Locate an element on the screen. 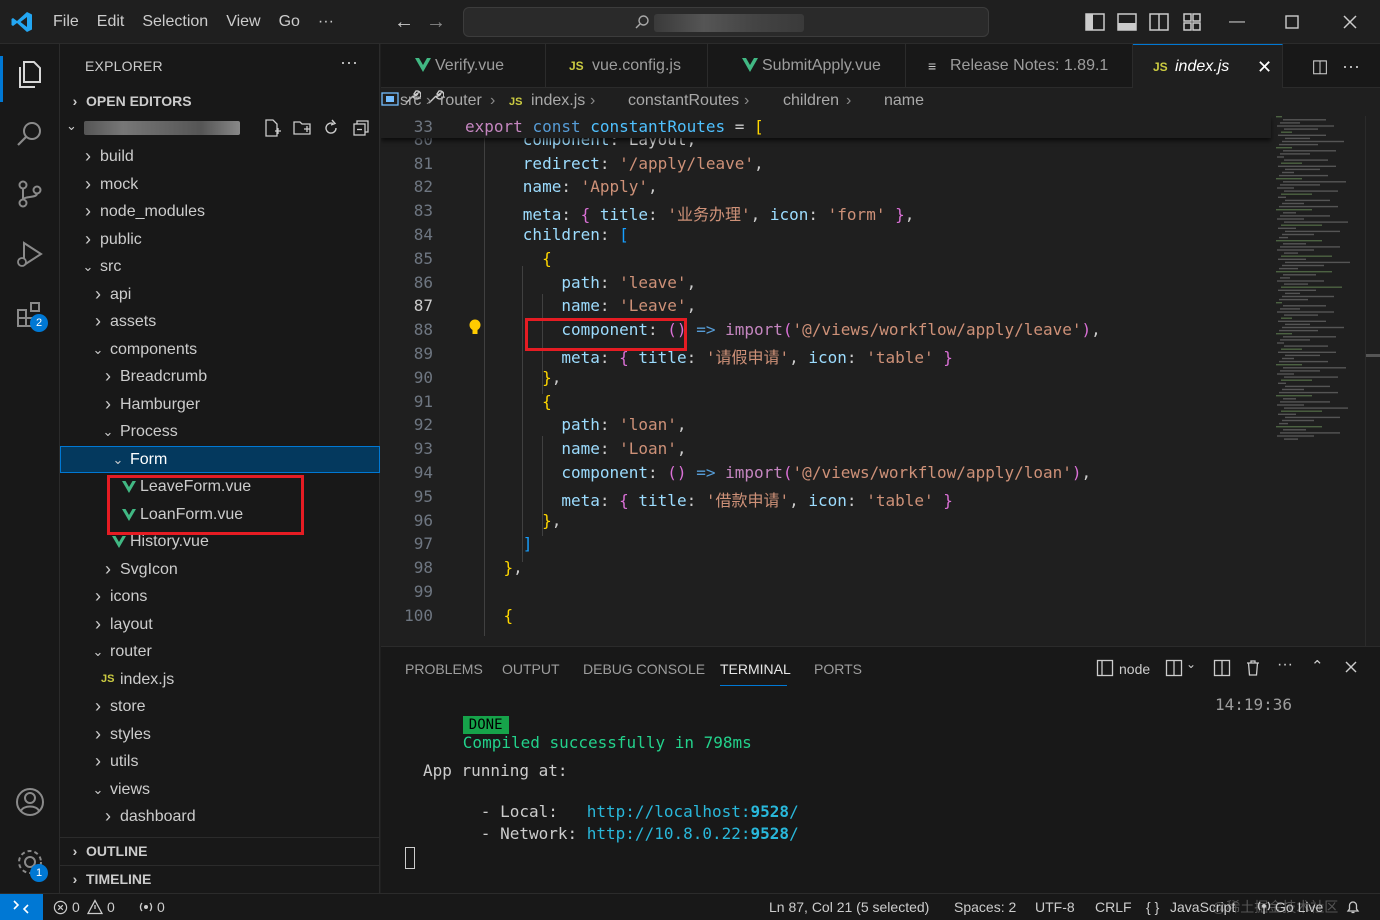 This screenshot has height=920, width=1380. customize-layout-icon is located at coordinates (1192, 22).